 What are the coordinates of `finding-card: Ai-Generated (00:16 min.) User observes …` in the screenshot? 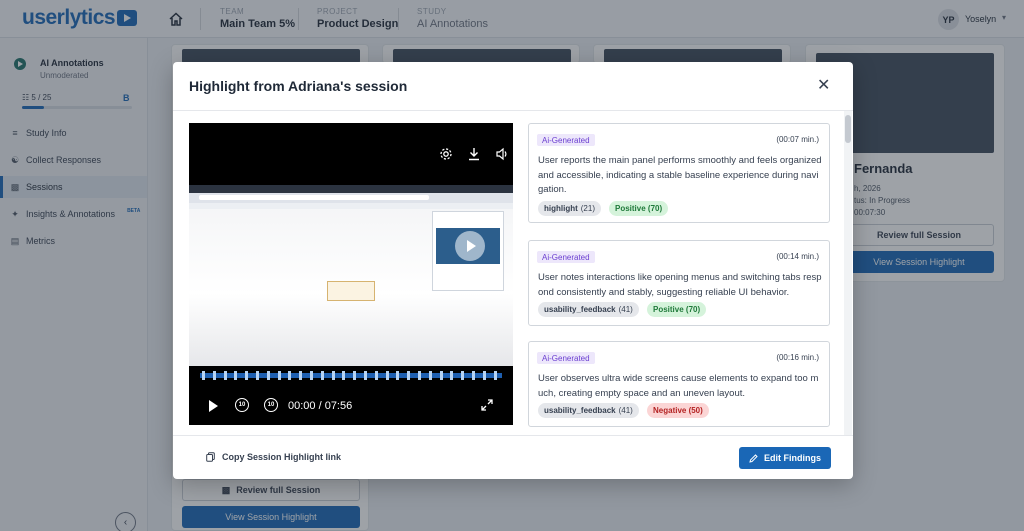 It's located at (679, 384).